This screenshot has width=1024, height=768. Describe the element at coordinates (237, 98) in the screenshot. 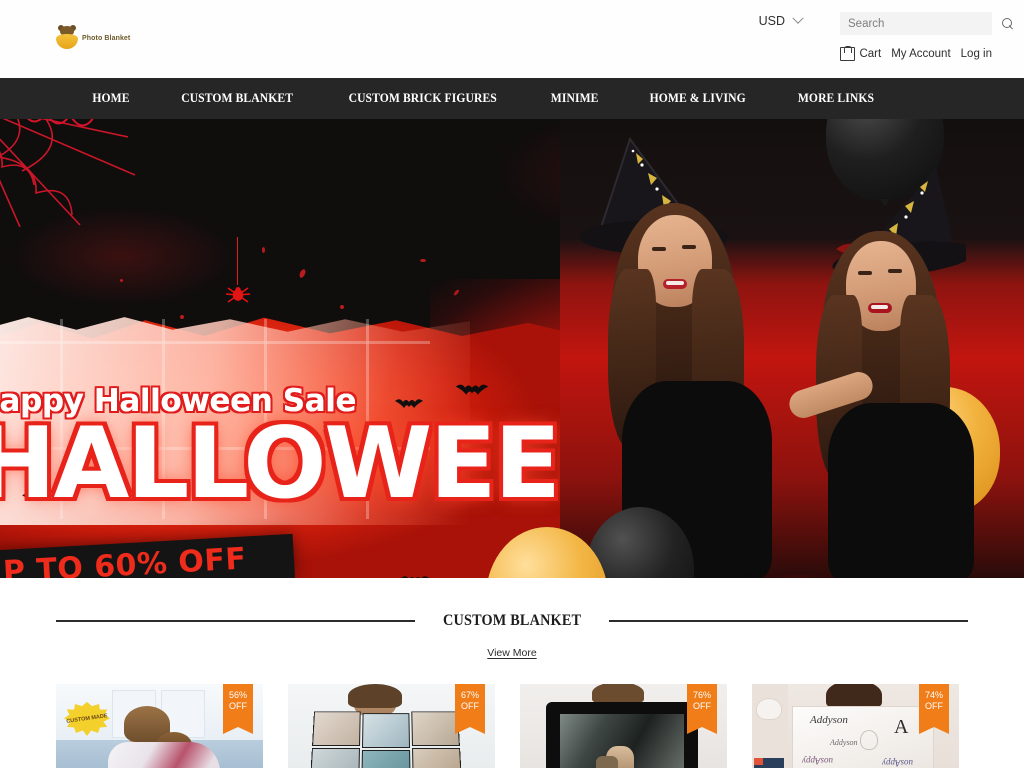

I see `nav-item-custom-blanket: CUSTOM BLANKET` at that location.